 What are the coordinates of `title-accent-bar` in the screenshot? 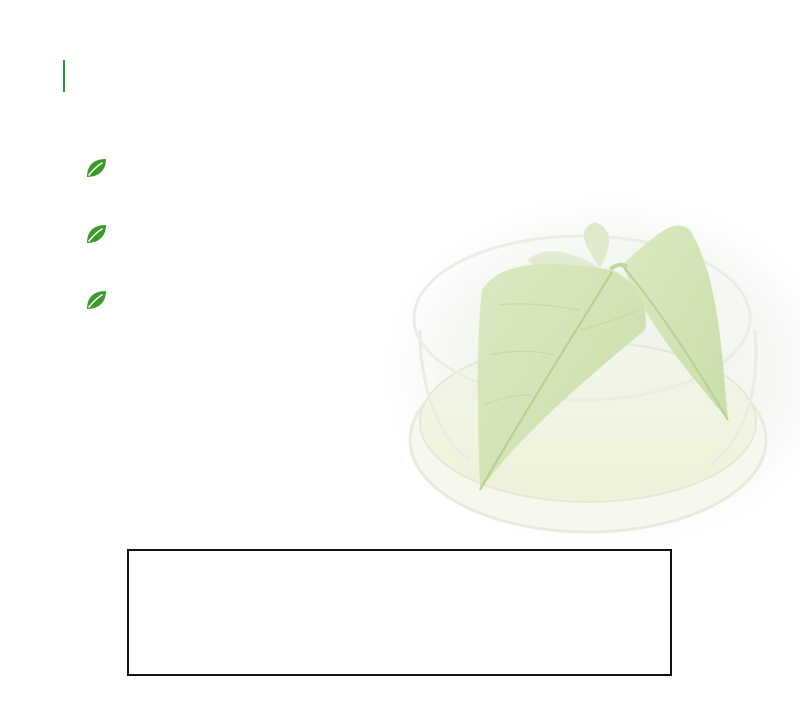 It's located at (64, 76).